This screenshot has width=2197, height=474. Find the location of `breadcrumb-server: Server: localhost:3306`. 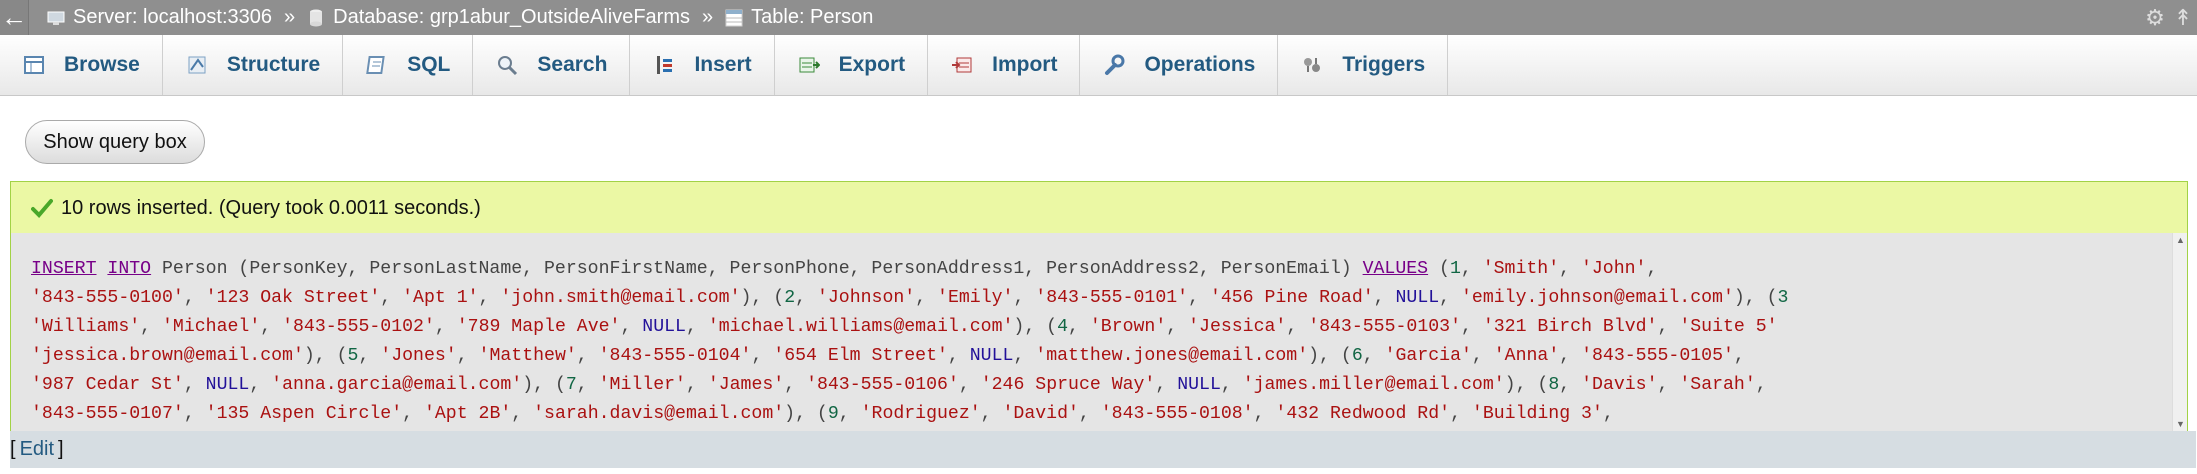

breadcrumb-server: Server: localhost:3306 is located at coordinates (159, 17).